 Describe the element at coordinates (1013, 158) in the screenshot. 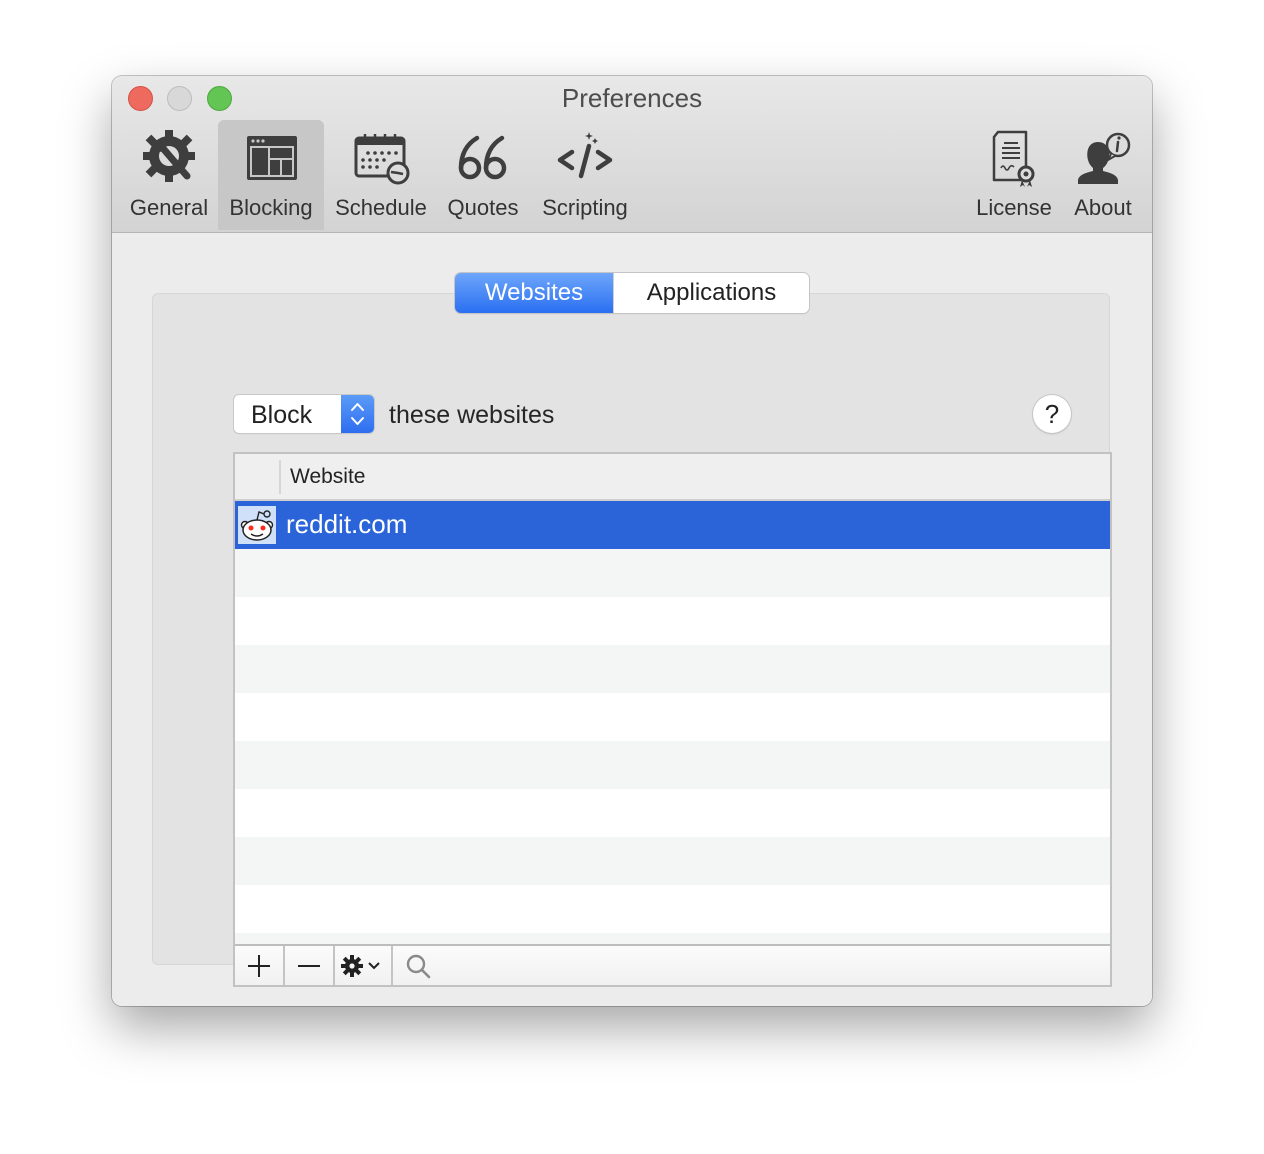

I see `certificate-icon` at that location.